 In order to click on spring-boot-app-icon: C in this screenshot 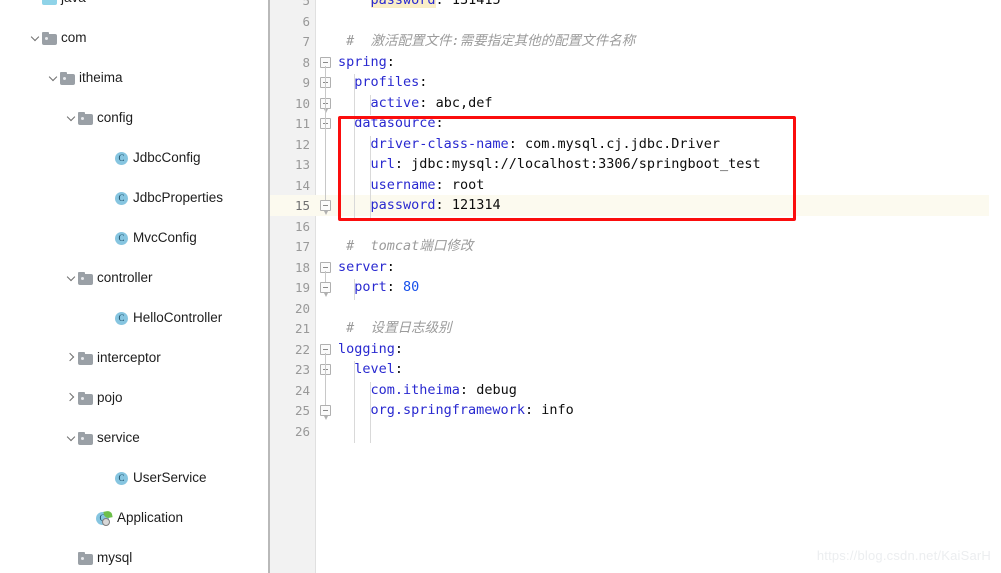, I will do `click(104, 517)`.